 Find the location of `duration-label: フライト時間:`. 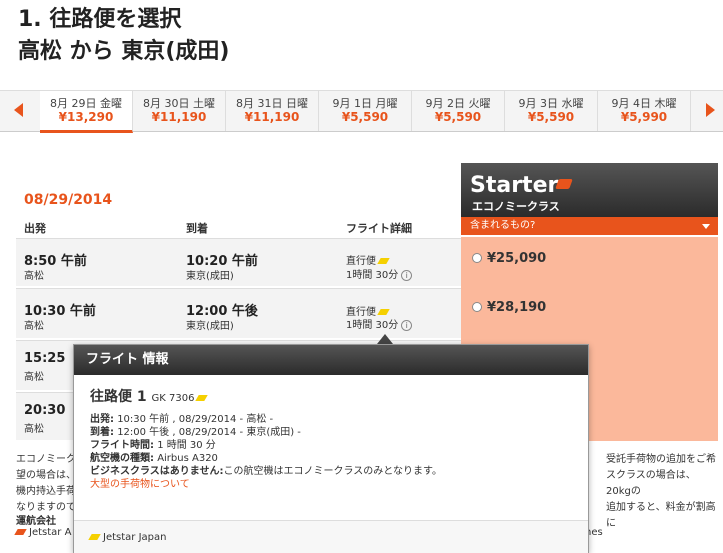

duration-label: フライト時間: is located at coordinates (122, 445).